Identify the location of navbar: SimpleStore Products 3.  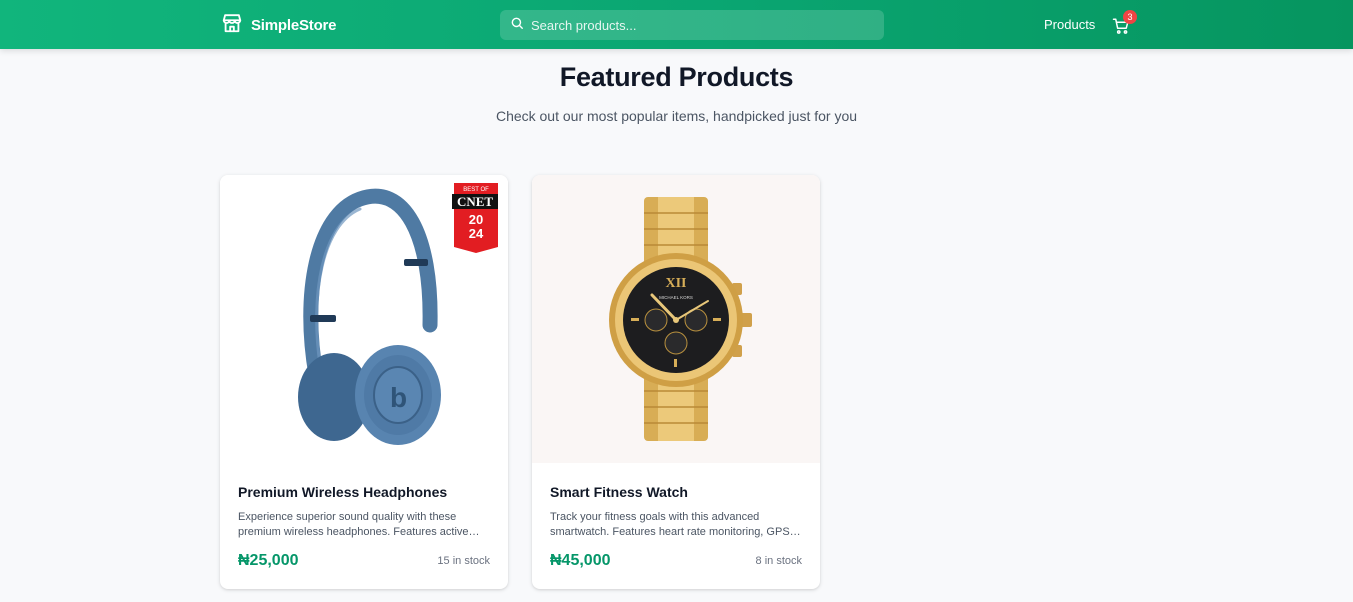
(676, 24).